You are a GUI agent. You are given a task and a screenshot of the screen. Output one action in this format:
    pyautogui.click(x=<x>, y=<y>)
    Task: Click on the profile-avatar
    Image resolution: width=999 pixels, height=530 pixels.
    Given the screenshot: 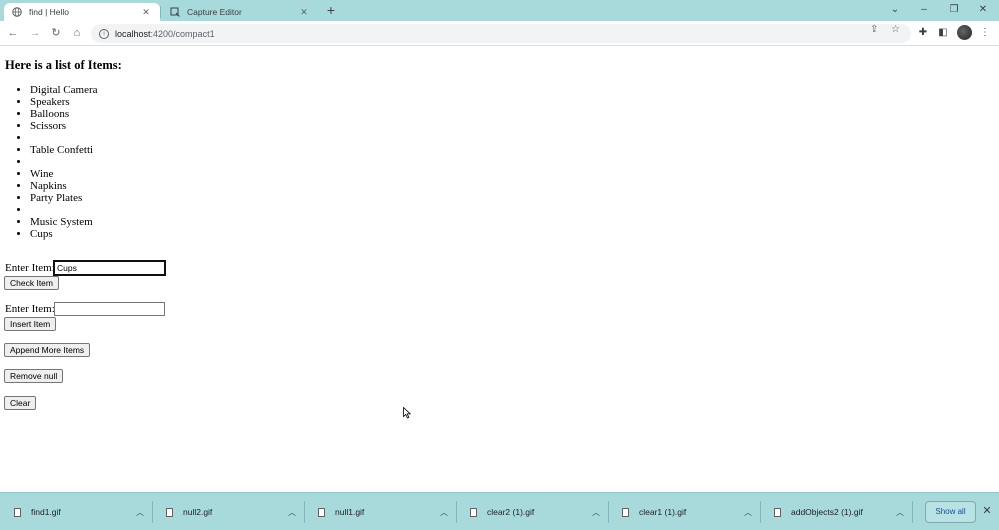 What is the action you would take?
    pyautogui.click(x=964, y=32)
    